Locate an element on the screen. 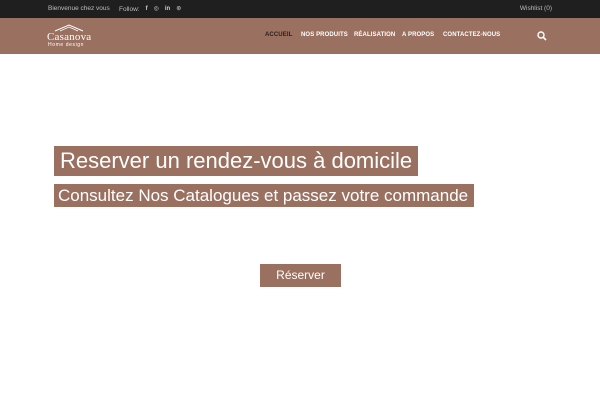 The width and height of the screenshot is (600, 400). nav-item-a-propos: A PROPOS is located at coordinates (418, 35).